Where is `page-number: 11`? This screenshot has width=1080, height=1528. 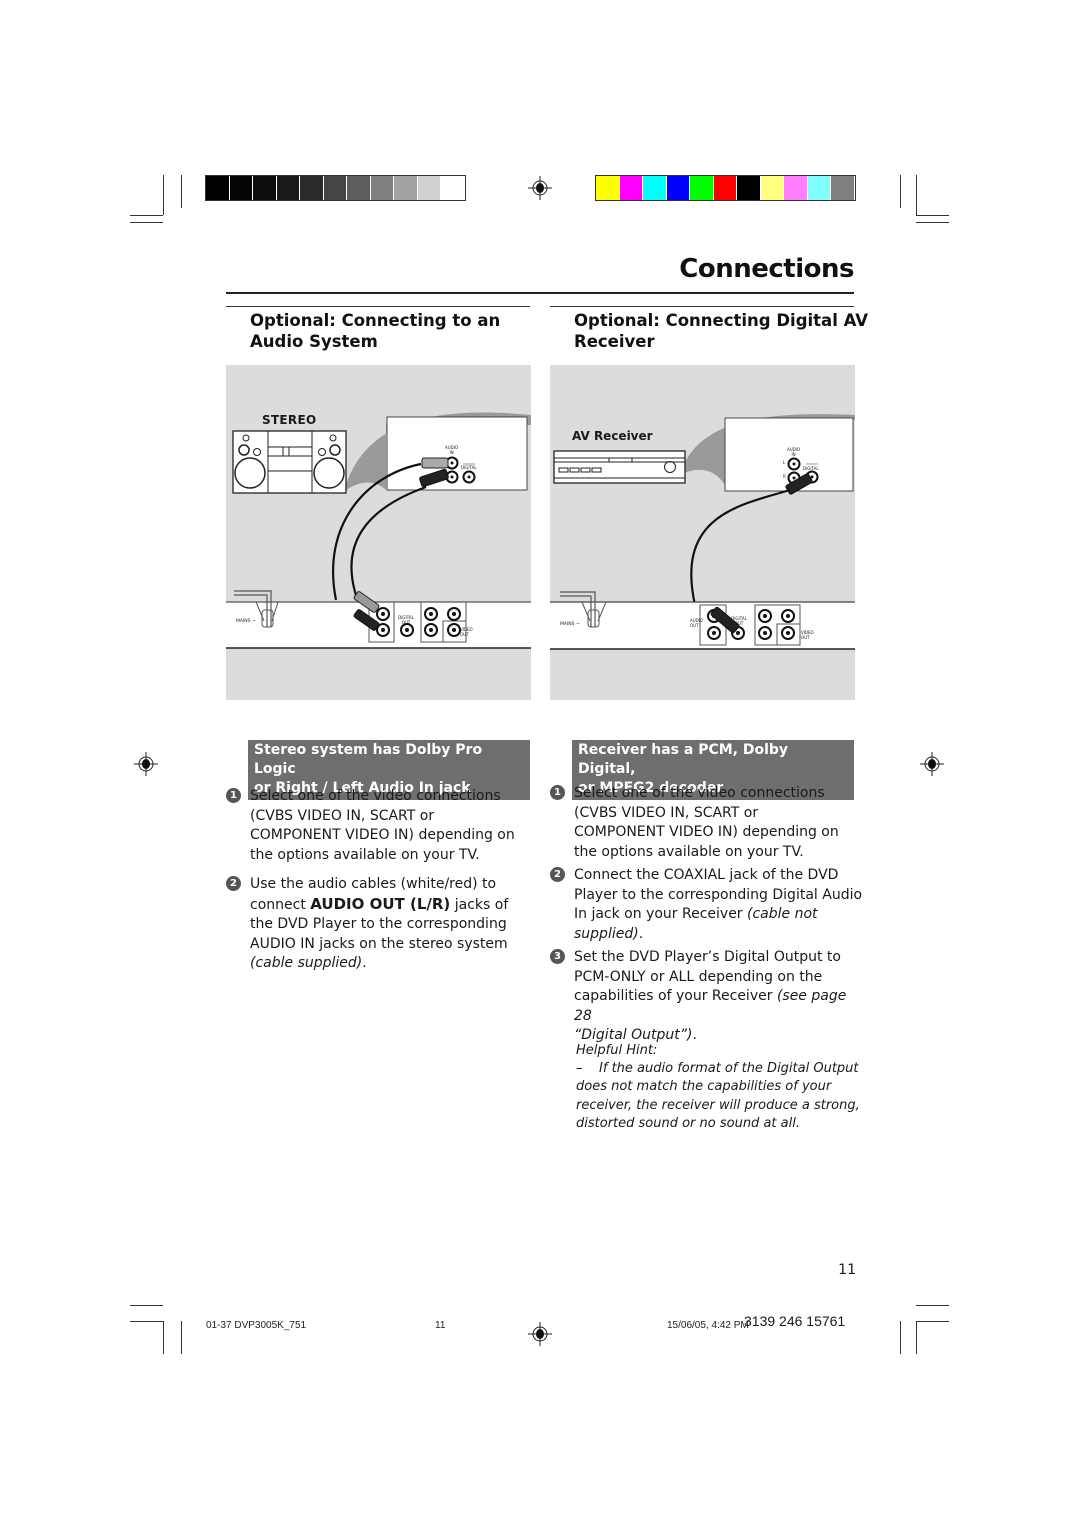
page-number: 11 is located at coordinates (847, 1270).